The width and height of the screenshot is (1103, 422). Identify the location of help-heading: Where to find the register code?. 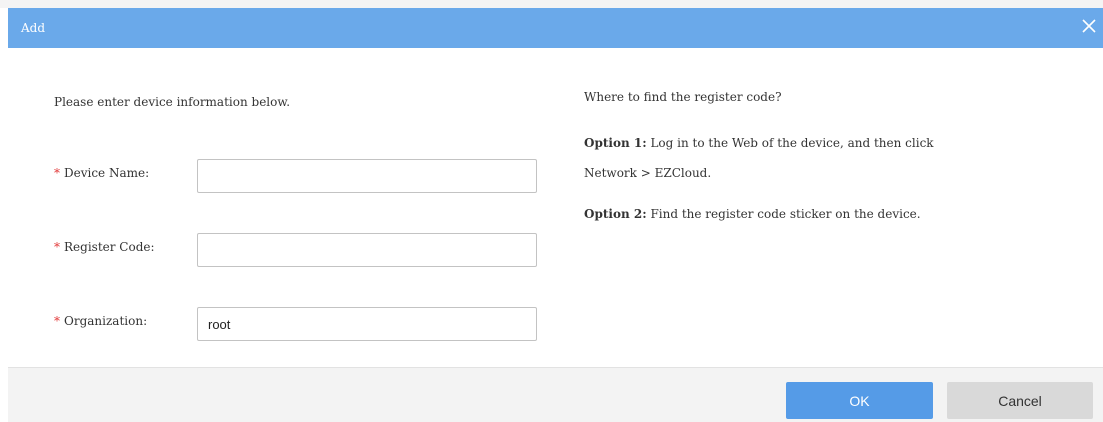
(683, 97).